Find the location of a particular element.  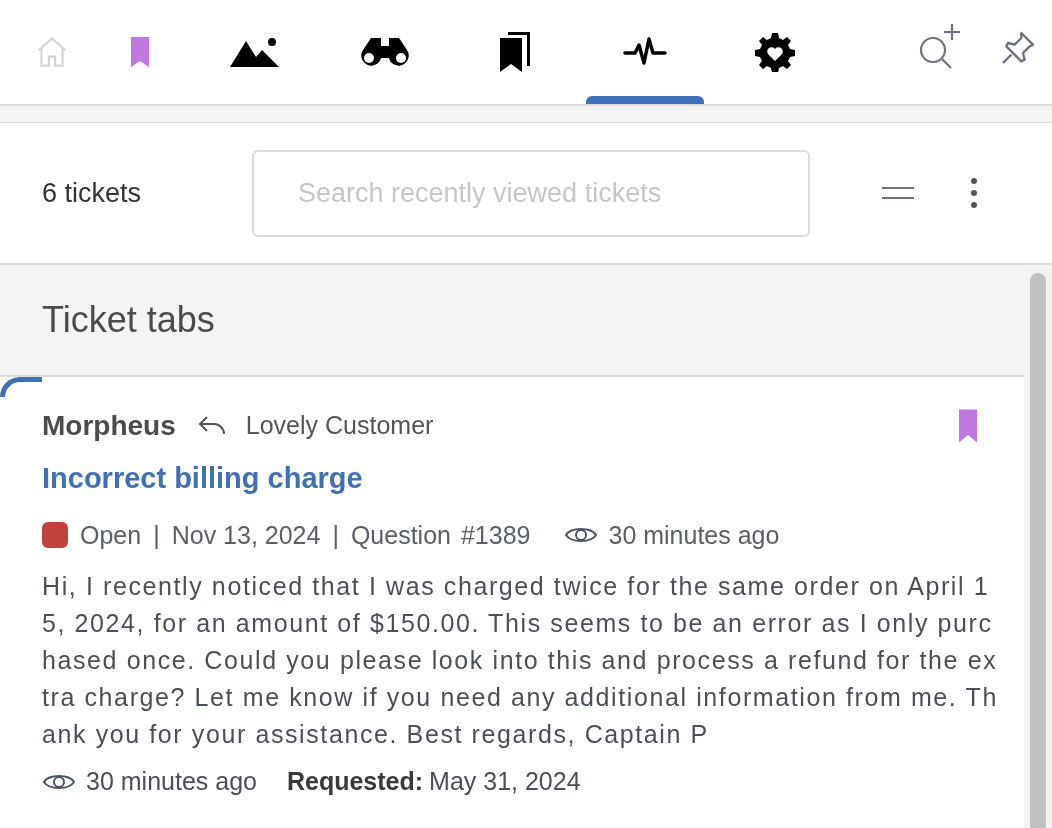

ticket-number: #1389 is located at coordinates (495, 535).